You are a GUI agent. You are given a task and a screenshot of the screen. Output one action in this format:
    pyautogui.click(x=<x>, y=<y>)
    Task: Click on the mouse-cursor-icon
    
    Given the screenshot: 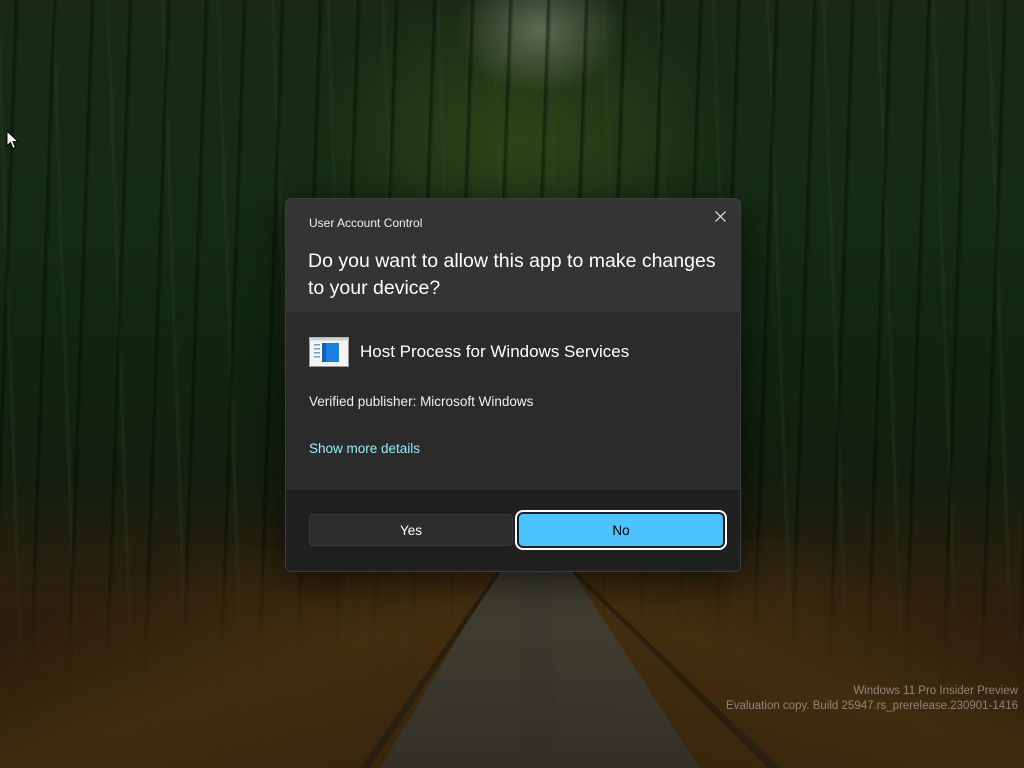 What is the action you would take?
    pyautogui.click(x=13, y=140)
    